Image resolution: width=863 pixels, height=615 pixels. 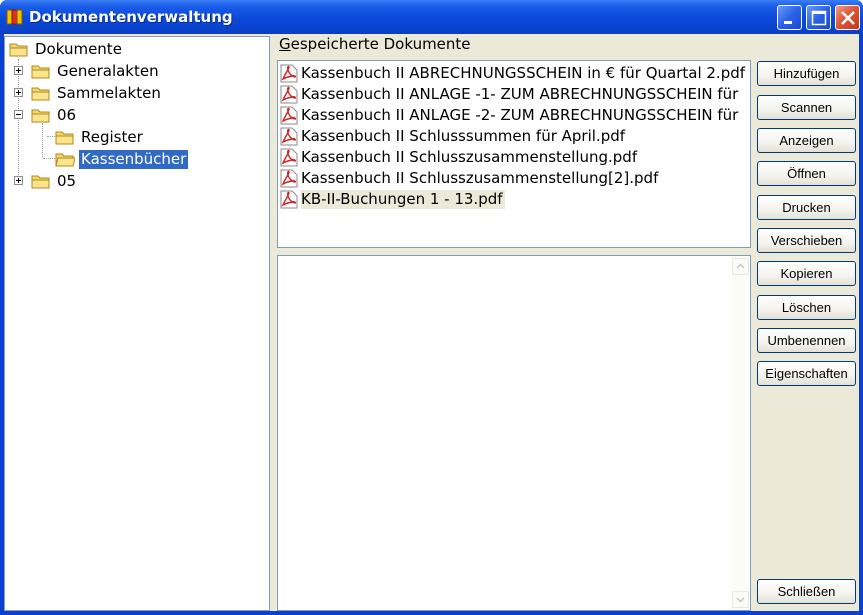 I want to click on collapse-toggle, so click(x=18, y=114).